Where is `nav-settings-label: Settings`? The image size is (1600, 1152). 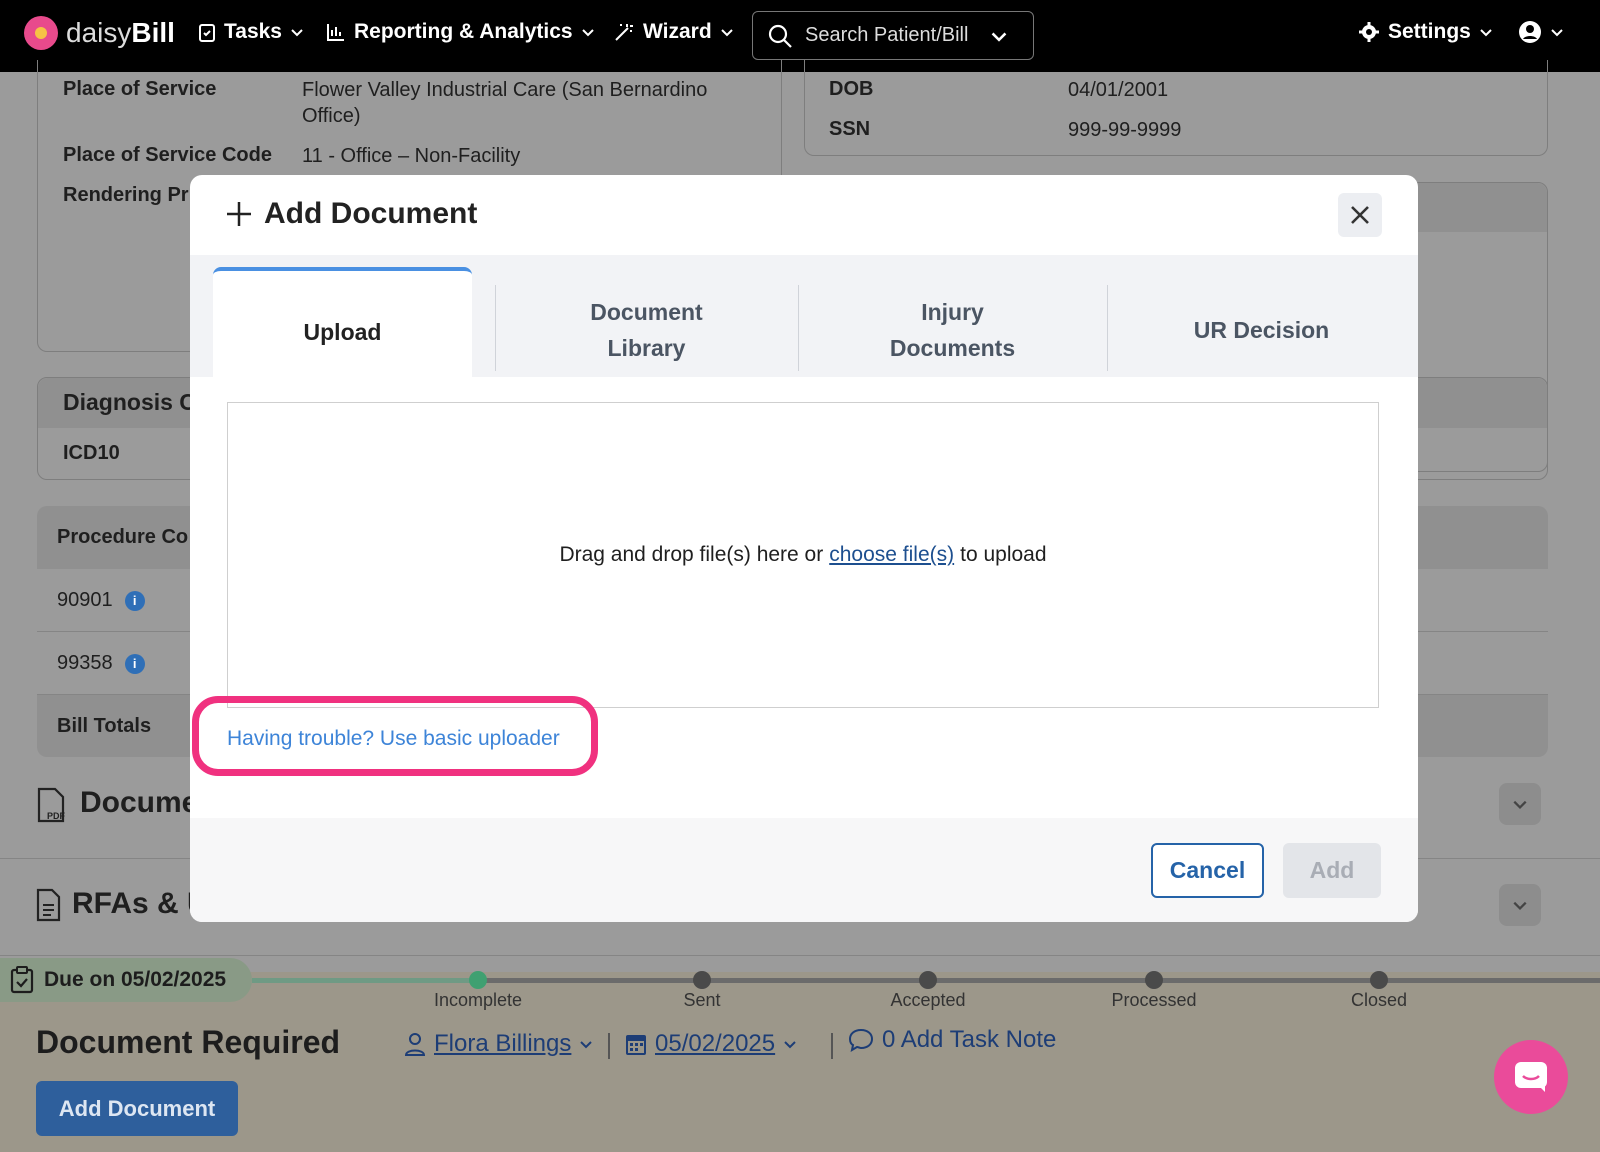 nav-settings-label: Settings is located at coordinates (1429, 31).